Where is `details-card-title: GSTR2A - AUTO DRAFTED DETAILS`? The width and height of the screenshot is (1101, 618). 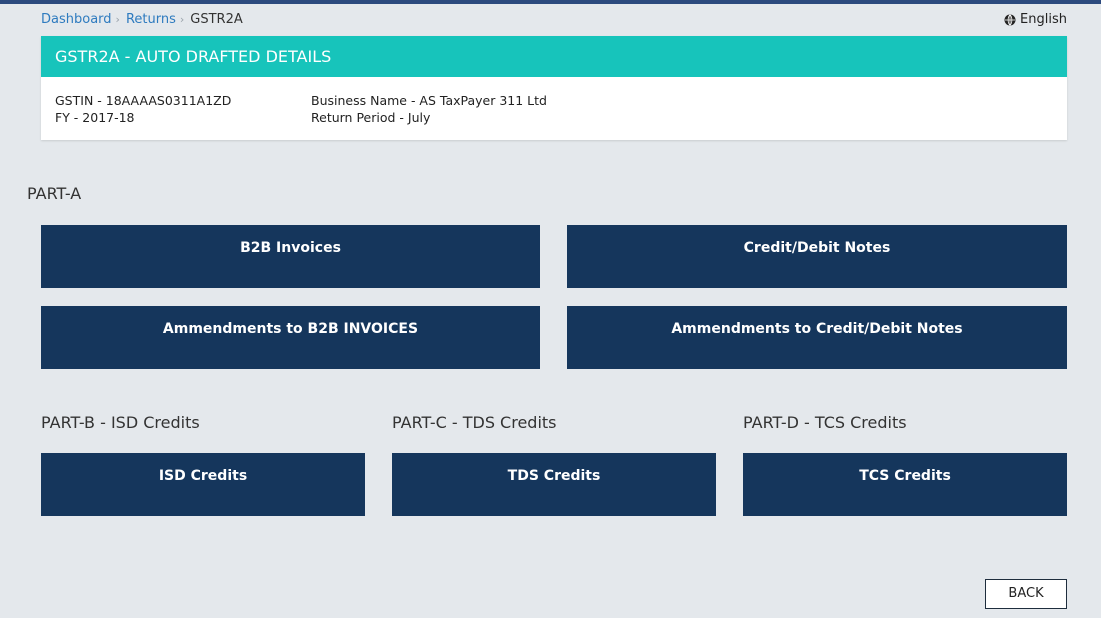 details-card-title: GSTR2A - AUTO DRAFTED DETAILS is located at coordinates (554, 56).